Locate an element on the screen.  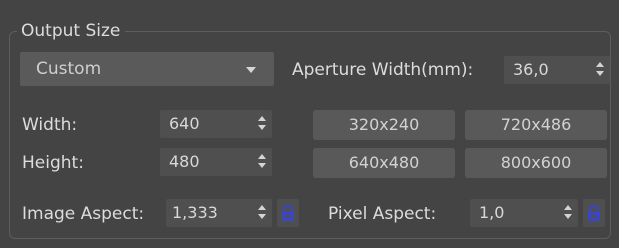
width-value: 640 is located at coordinates (184, 123).